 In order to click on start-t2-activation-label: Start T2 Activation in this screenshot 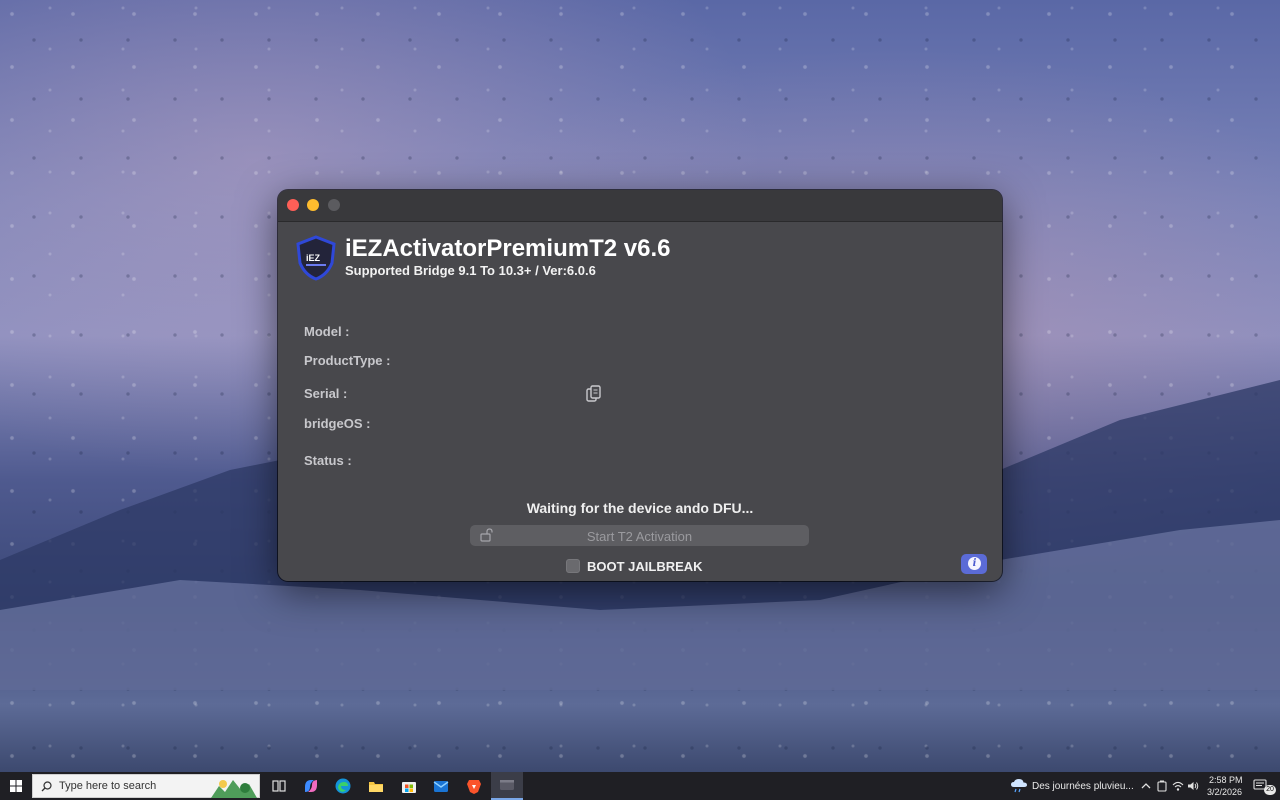, I will do `click(639, 536)`.